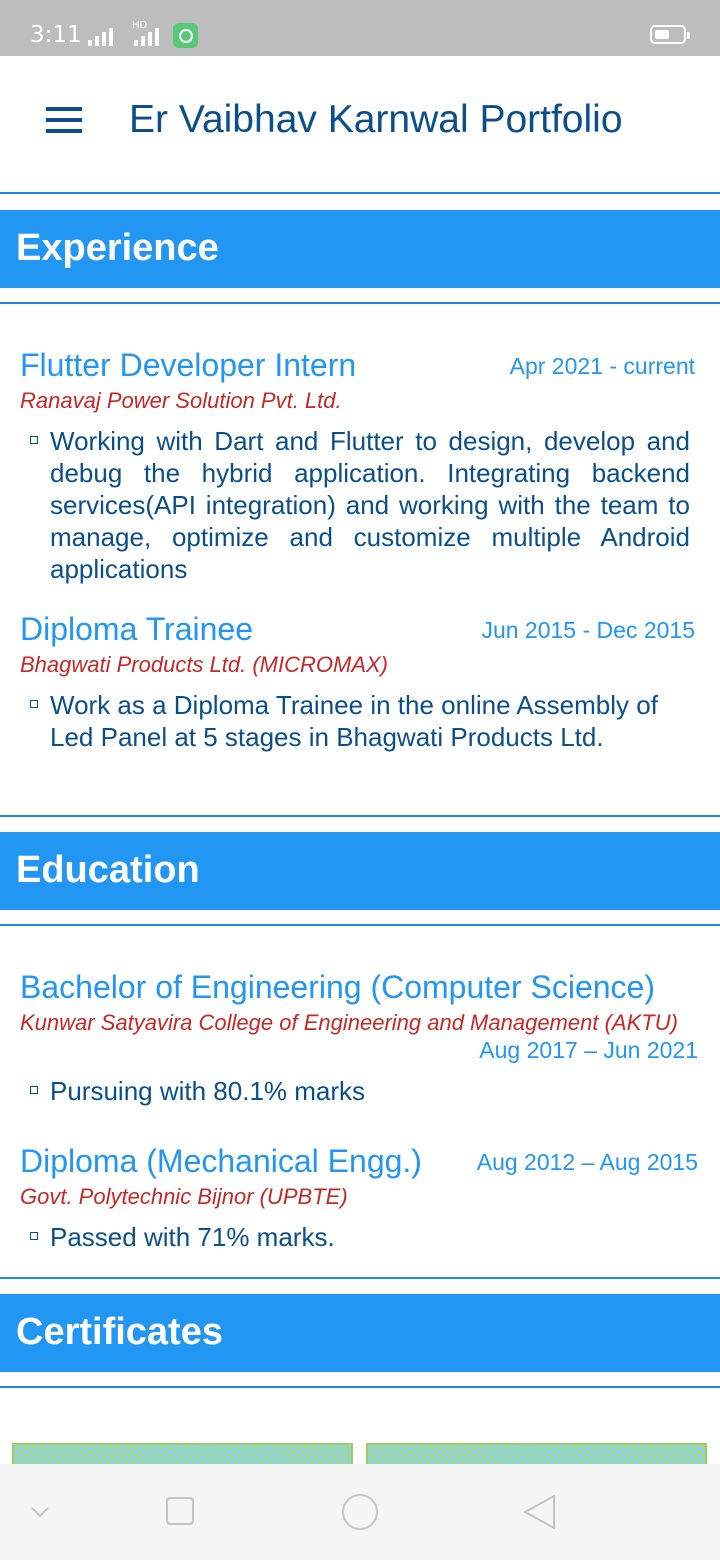 The width and height of the screenshot is (720, 1560). What do you see at coordinates (188, 365) in the screenshot?
I see `experience-title: Flutter Developer Intern` at bounding box center [188, 365].